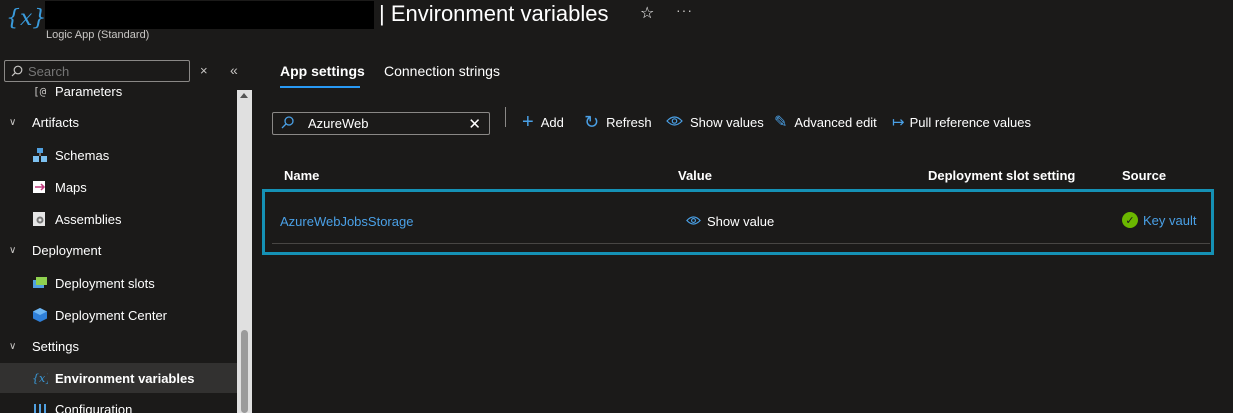 Image resolution: width=1233 pixels, height=413 pixels. What do you see at coordinates (118, 122) in the screenshot?
I see `sidebar-group-artifacts: ∨ Artifacts` at bounding box center [118, 122].